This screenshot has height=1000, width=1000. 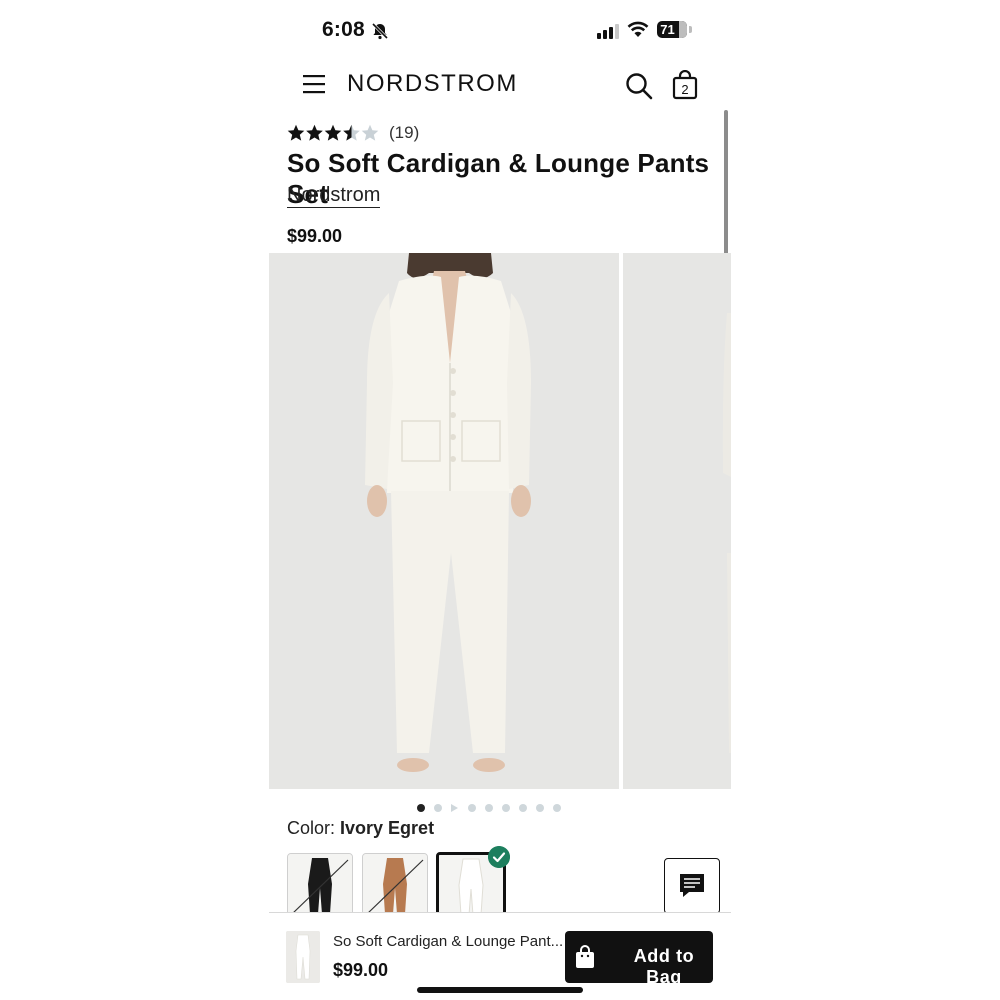 What do you see at coordinates (608, 31) in the screenshot?
I see `signal-icon` at bounding box center [608, 31].